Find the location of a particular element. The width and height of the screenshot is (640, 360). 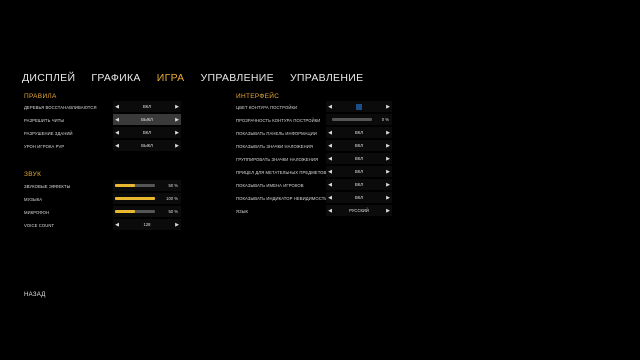

setting-label: ДЕРЕВЬЯ ВОССТАНАВЛИВАЮТСЯ is located at coordinates (60, 107).